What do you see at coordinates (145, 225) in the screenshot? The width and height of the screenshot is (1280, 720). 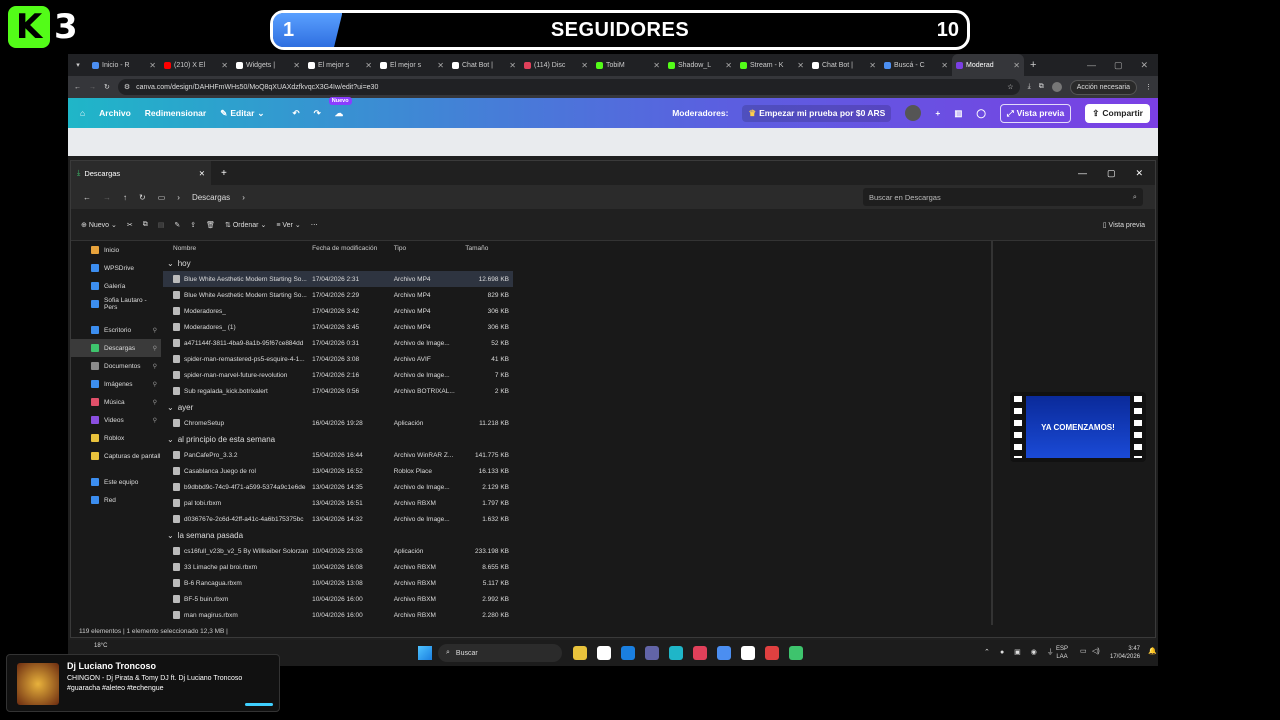 I see `copy-icon: ⧉` at bounding box center [145, 225].